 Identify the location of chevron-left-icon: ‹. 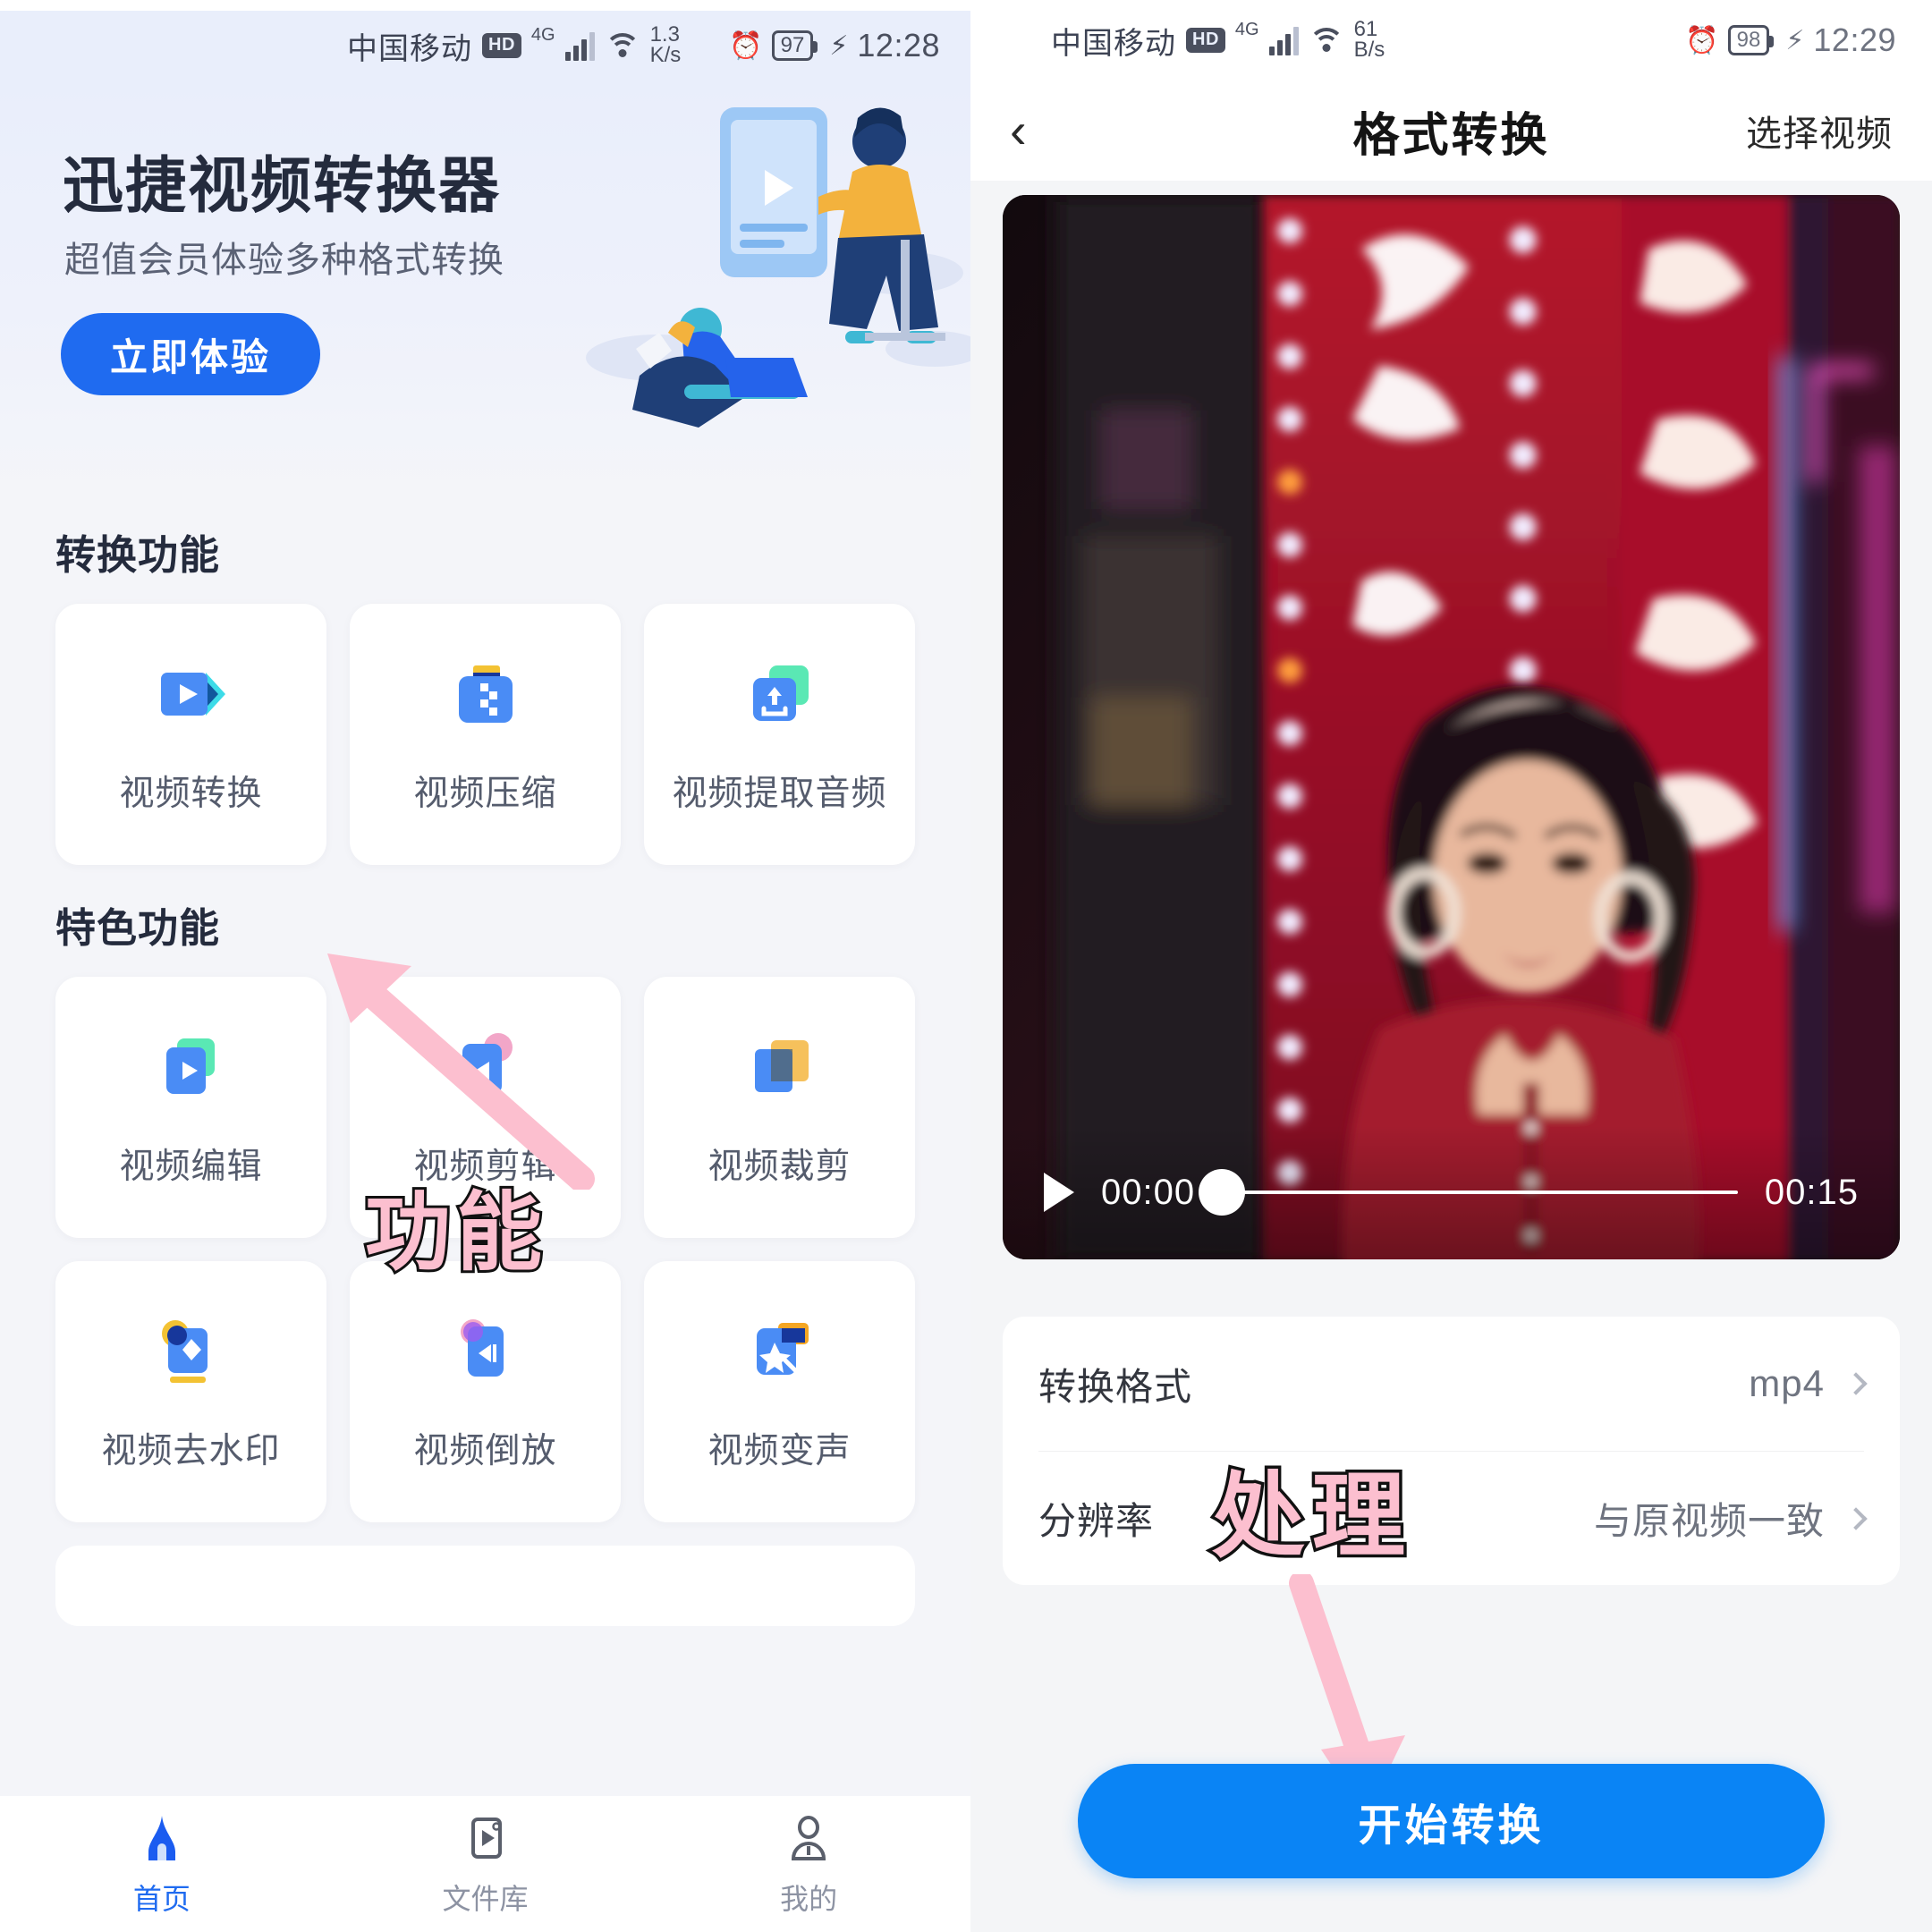
(1036, 131).